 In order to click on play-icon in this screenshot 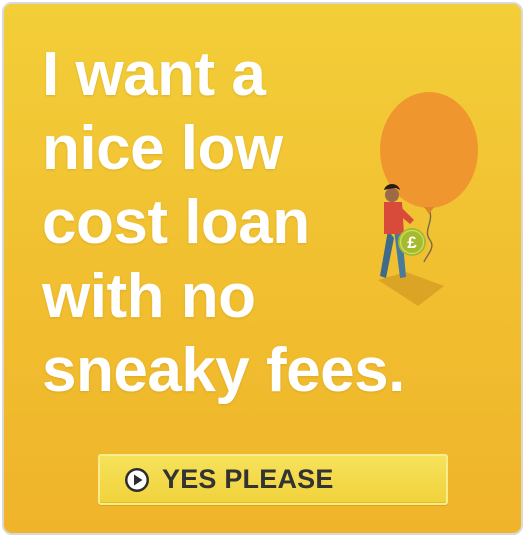, I will do `click(137, 480)`.